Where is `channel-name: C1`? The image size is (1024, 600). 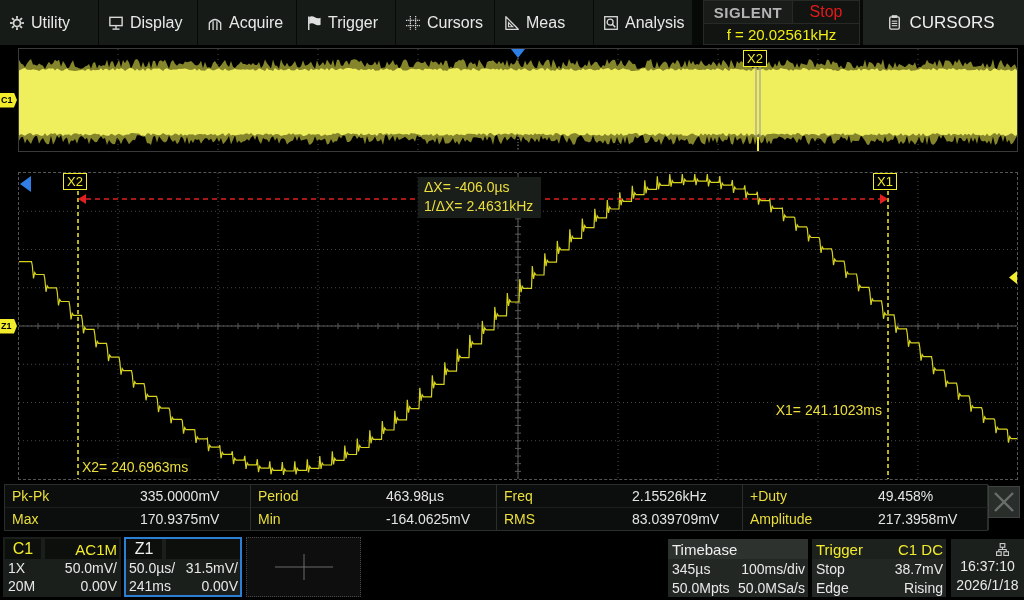
channel-name: C1 is located at coordinates (23, 549).